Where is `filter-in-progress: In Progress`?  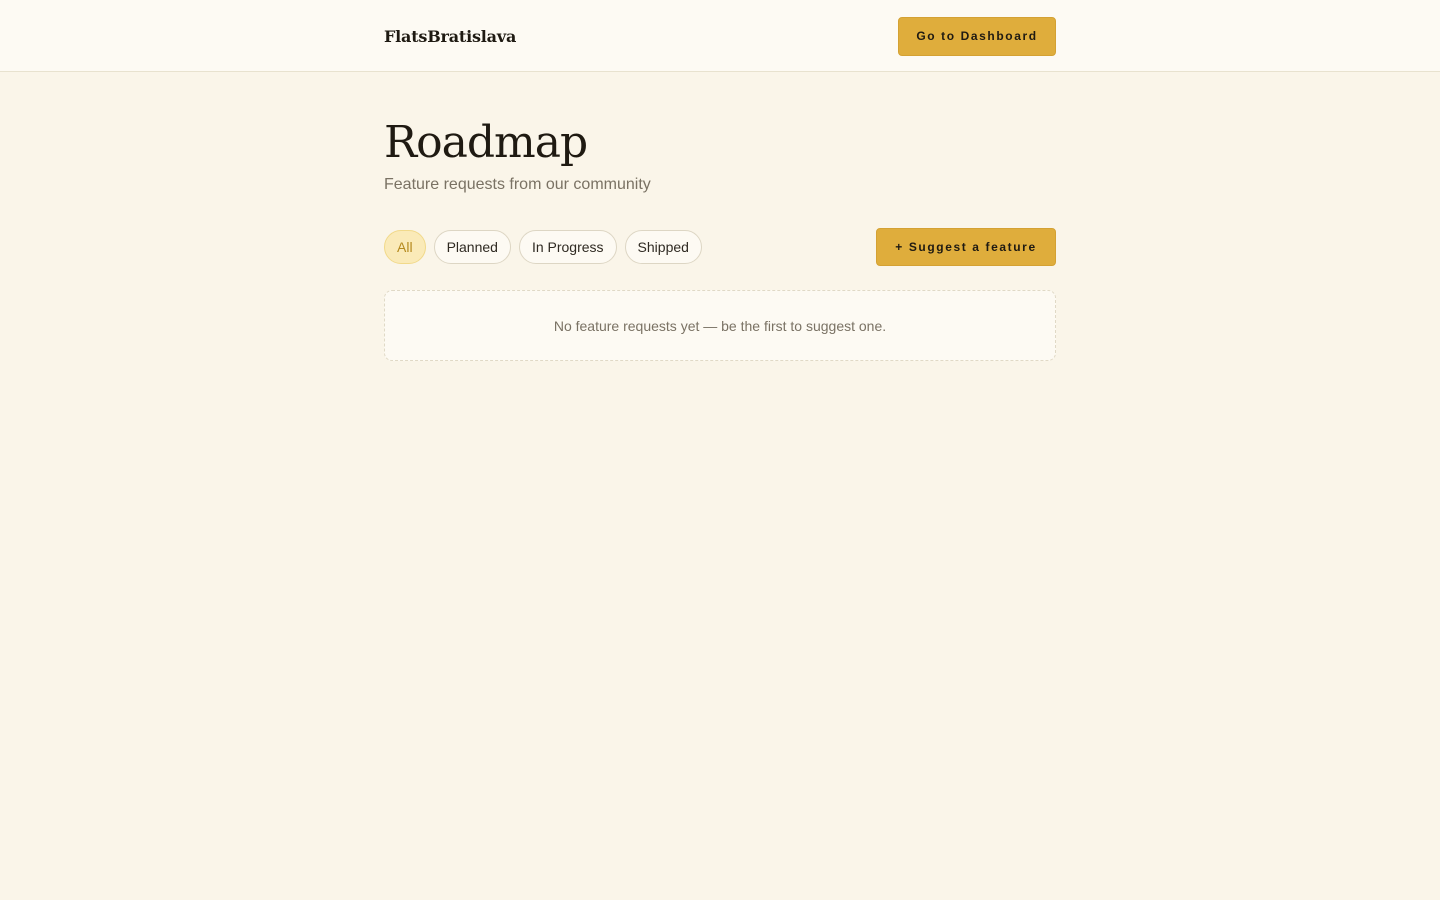 filter-in-progress: In Progress is located at coordinates (567, 247).